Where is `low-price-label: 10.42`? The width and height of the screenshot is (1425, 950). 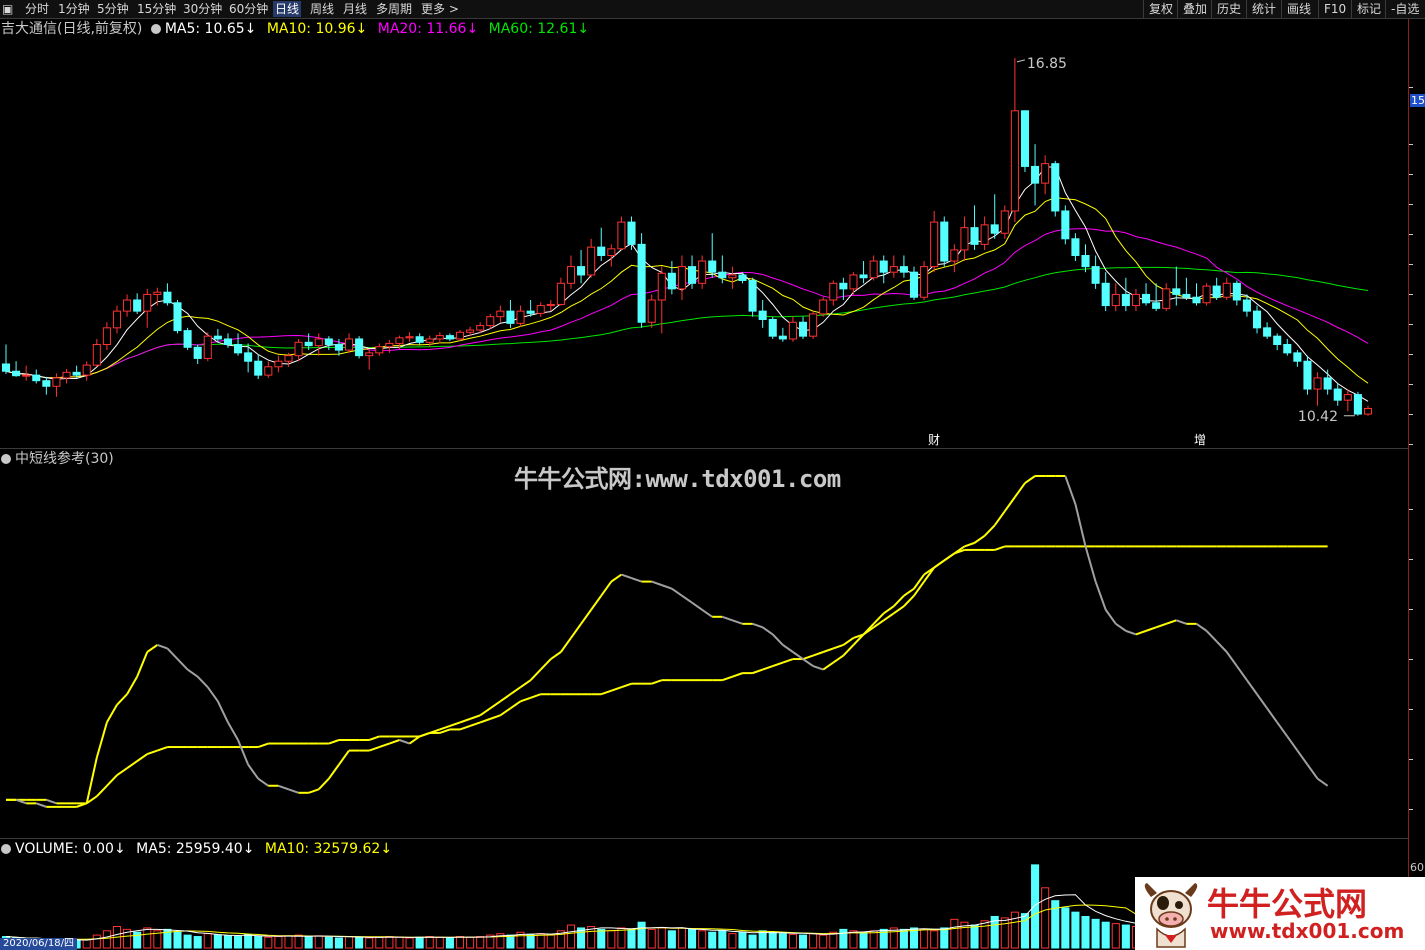
low-price-label: 10.42 is located at coordinates (1318, 417).